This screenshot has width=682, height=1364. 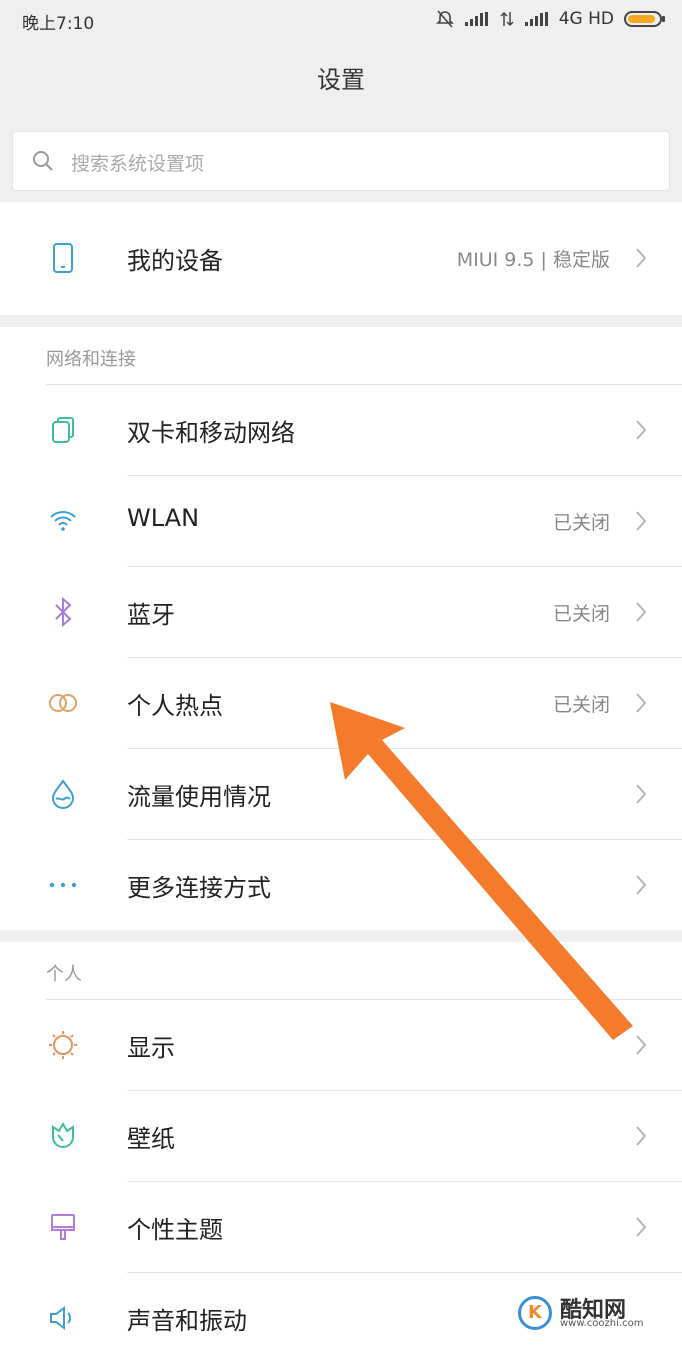 I want to click on wallpaper-icon, so click(x=63, y=1136).